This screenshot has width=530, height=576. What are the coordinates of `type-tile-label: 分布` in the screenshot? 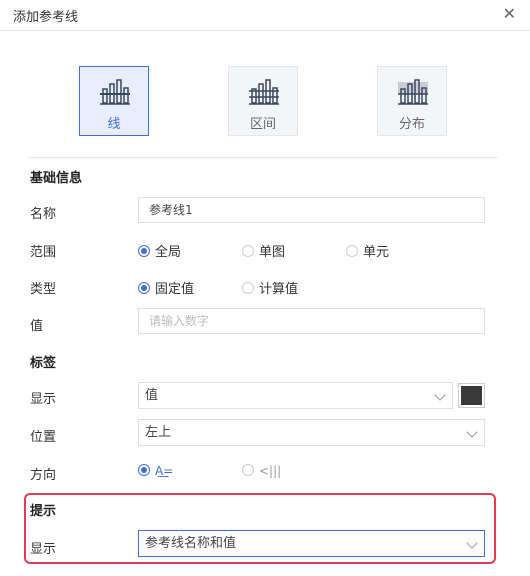 It's located at (411, 124).